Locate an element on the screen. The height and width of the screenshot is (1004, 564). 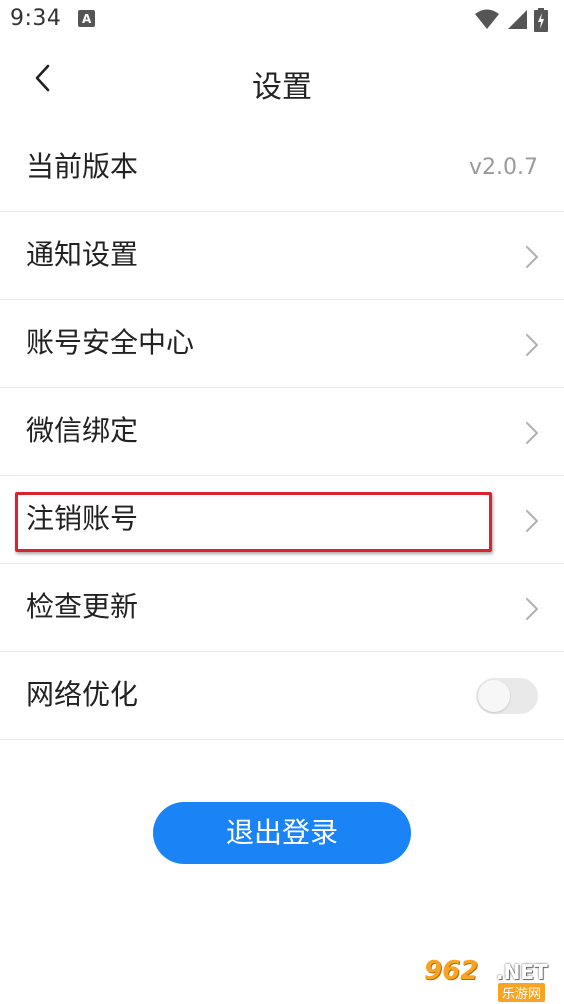
row-label: 检查更新 is located at coordinates (82, 606).